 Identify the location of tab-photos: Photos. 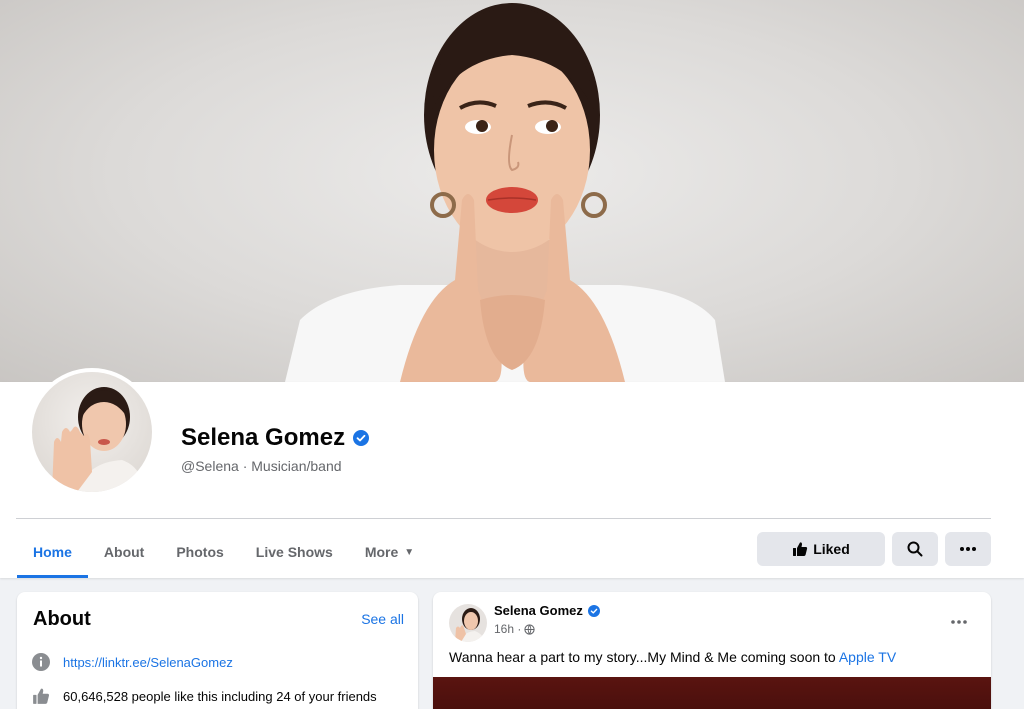
(199, 552).